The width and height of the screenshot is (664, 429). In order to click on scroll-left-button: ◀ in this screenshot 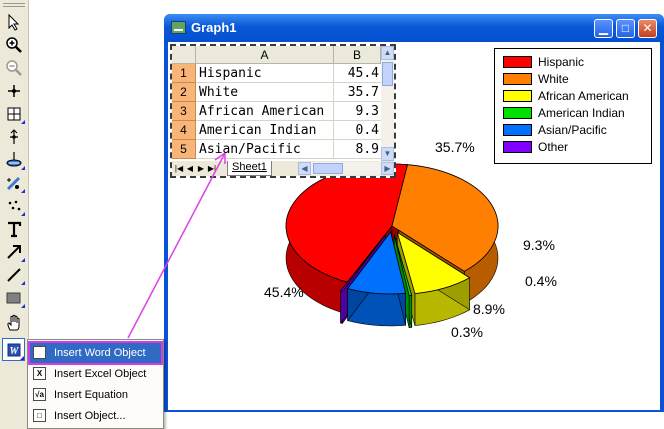, I will do `click(304, 168)`.